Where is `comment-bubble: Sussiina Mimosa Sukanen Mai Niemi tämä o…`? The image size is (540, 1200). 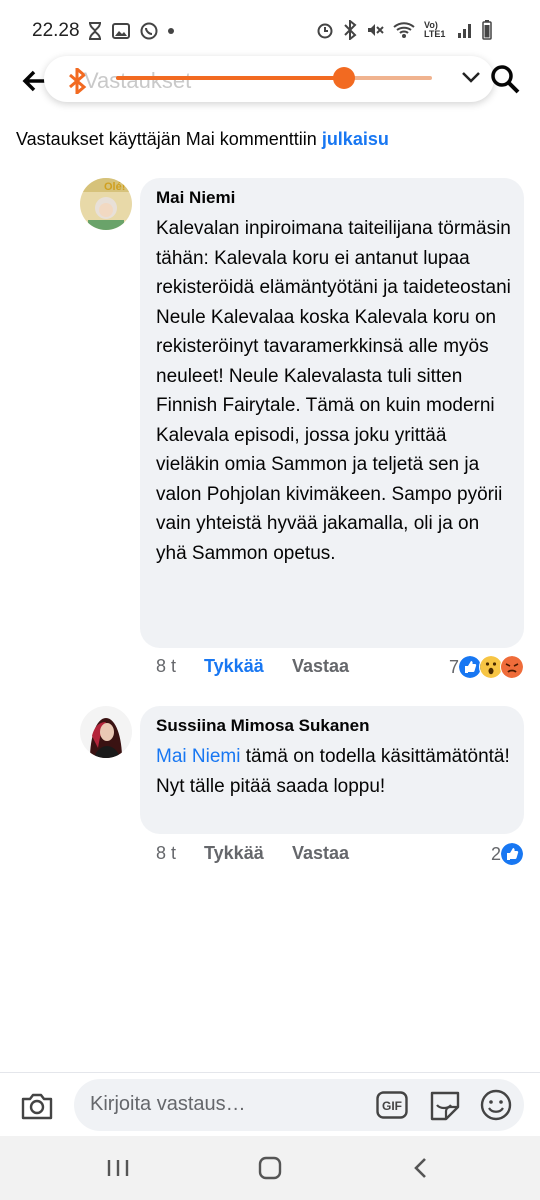
comment-bubble: Sussiina Mimosa Sukanen Mai Niemi tämä o… is located at coordinates (332, 770).